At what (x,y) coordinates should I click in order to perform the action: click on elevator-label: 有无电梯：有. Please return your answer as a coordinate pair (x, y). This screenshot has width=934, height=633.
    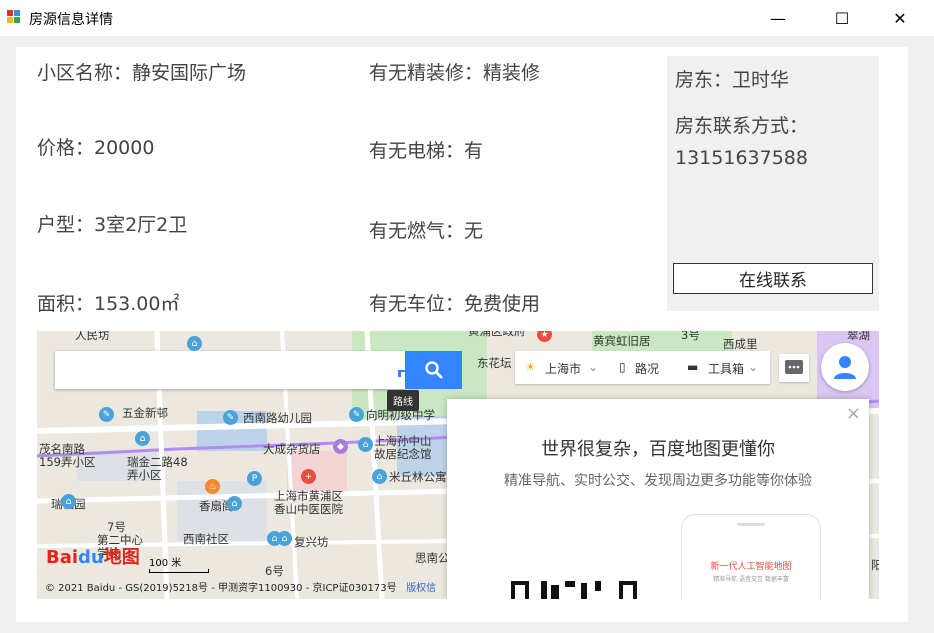
    Looking at the image, I should click on (426, 151).